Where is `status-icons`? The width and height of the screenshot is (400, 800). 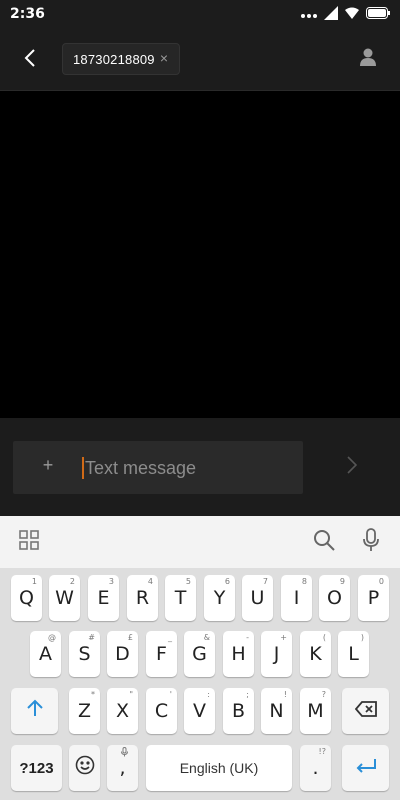 status-icons is located at coordinates (345, 15).